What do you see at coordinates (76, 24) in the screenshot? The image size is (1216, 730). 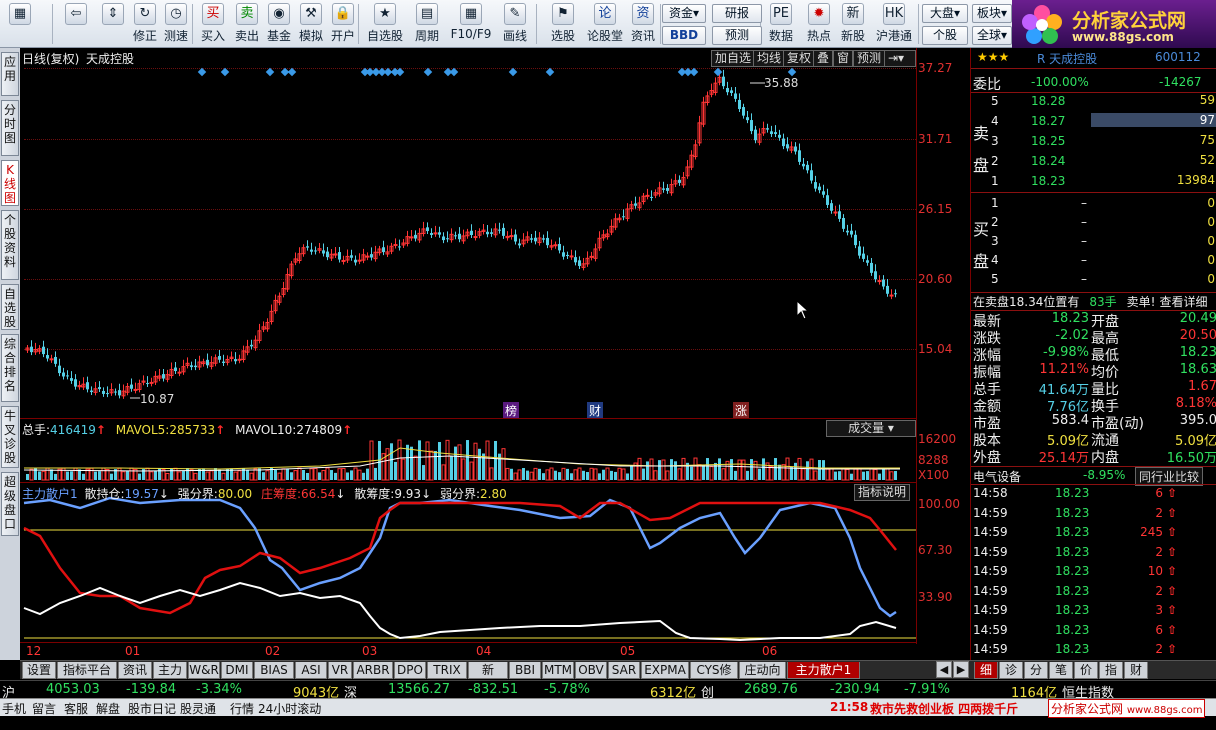 I see `toolbar-back-arrow-button: ⇦` at bounding box center [76, 24].